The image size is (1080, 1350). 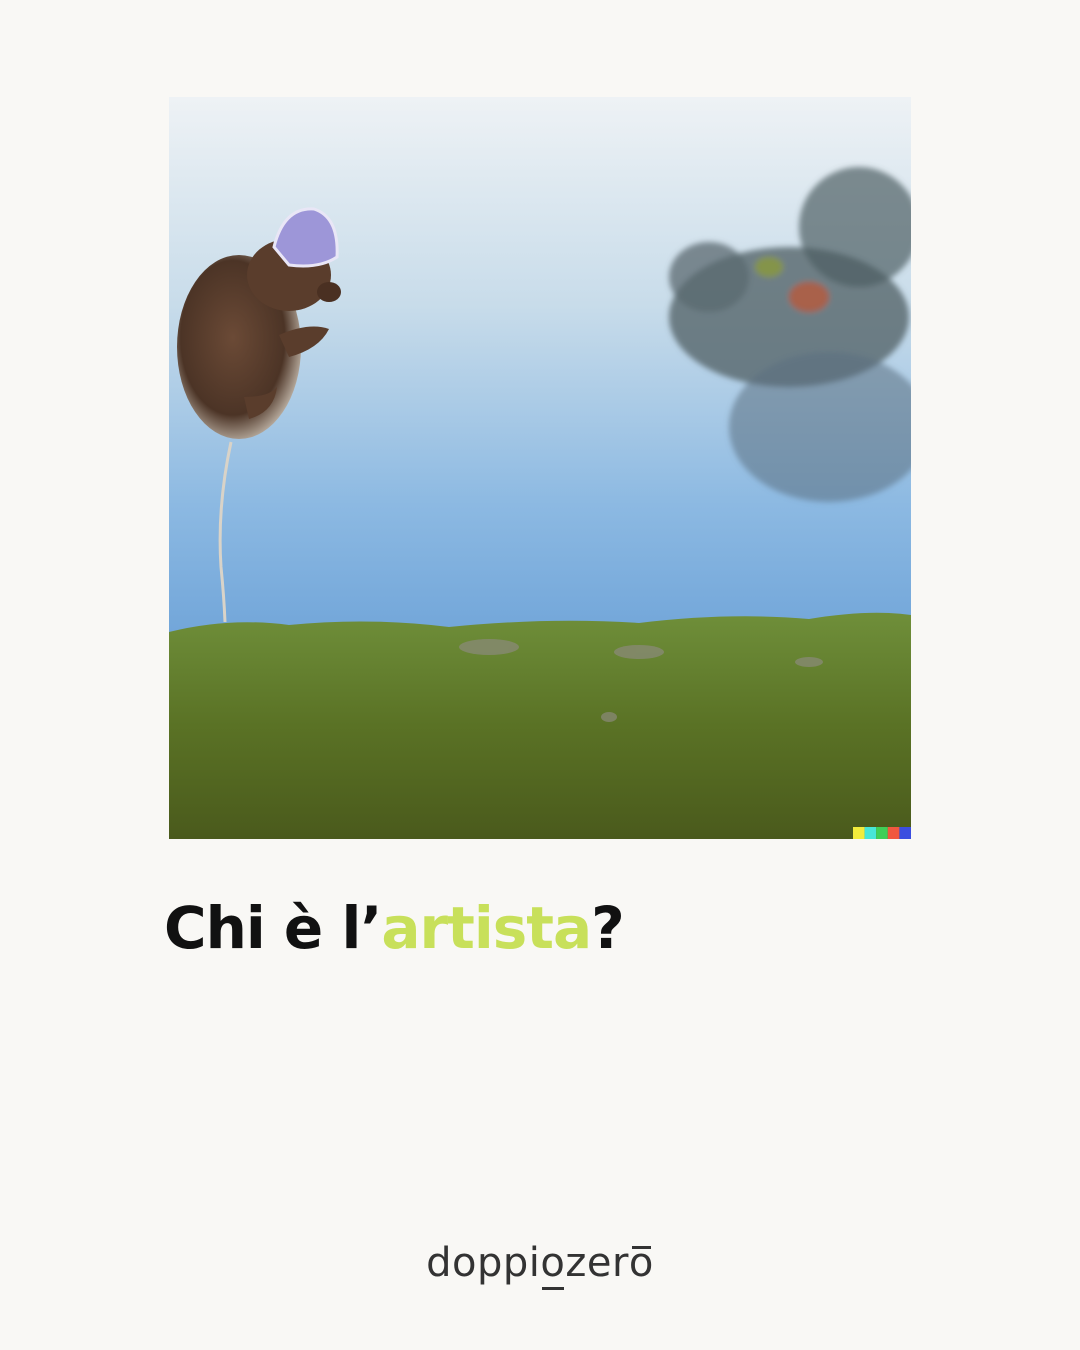 I want to click on signature-squares, so click(x=882, y=833).